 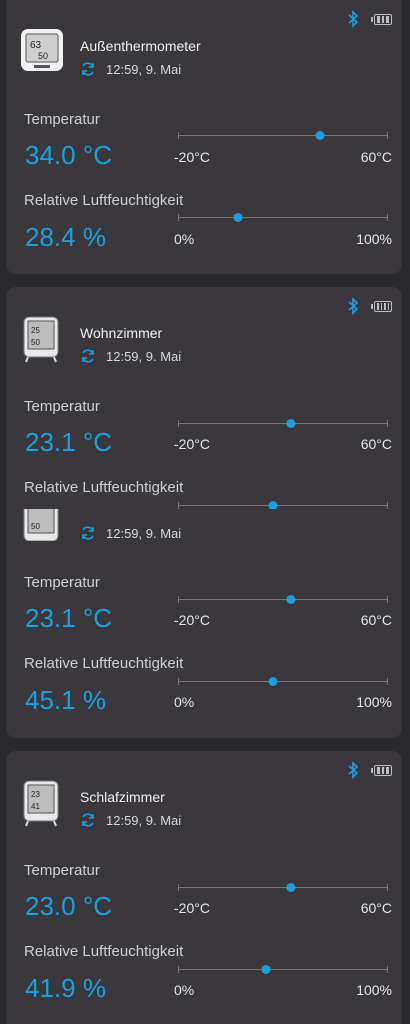 I want to click on temperature-value: 23.0 °C, so click(x=69, y=906).